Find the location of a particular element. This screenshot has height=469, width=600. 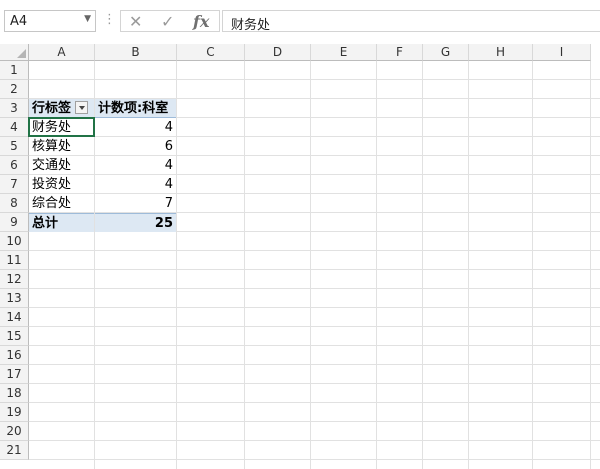

pivot-total-value-text: 25 is located at coordinates (163, 223).